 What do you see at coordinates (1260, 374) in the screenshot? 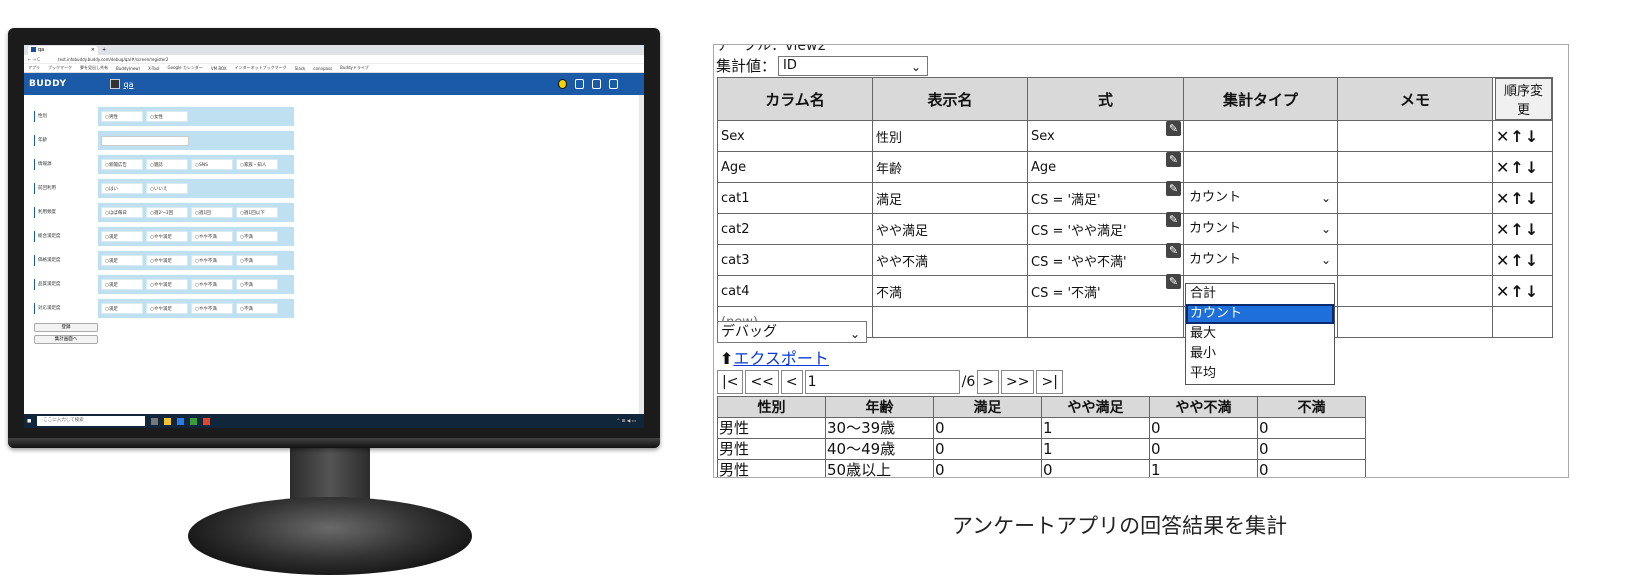
I see `dropdown-option: 平均` at bounding box center [1260, 374].